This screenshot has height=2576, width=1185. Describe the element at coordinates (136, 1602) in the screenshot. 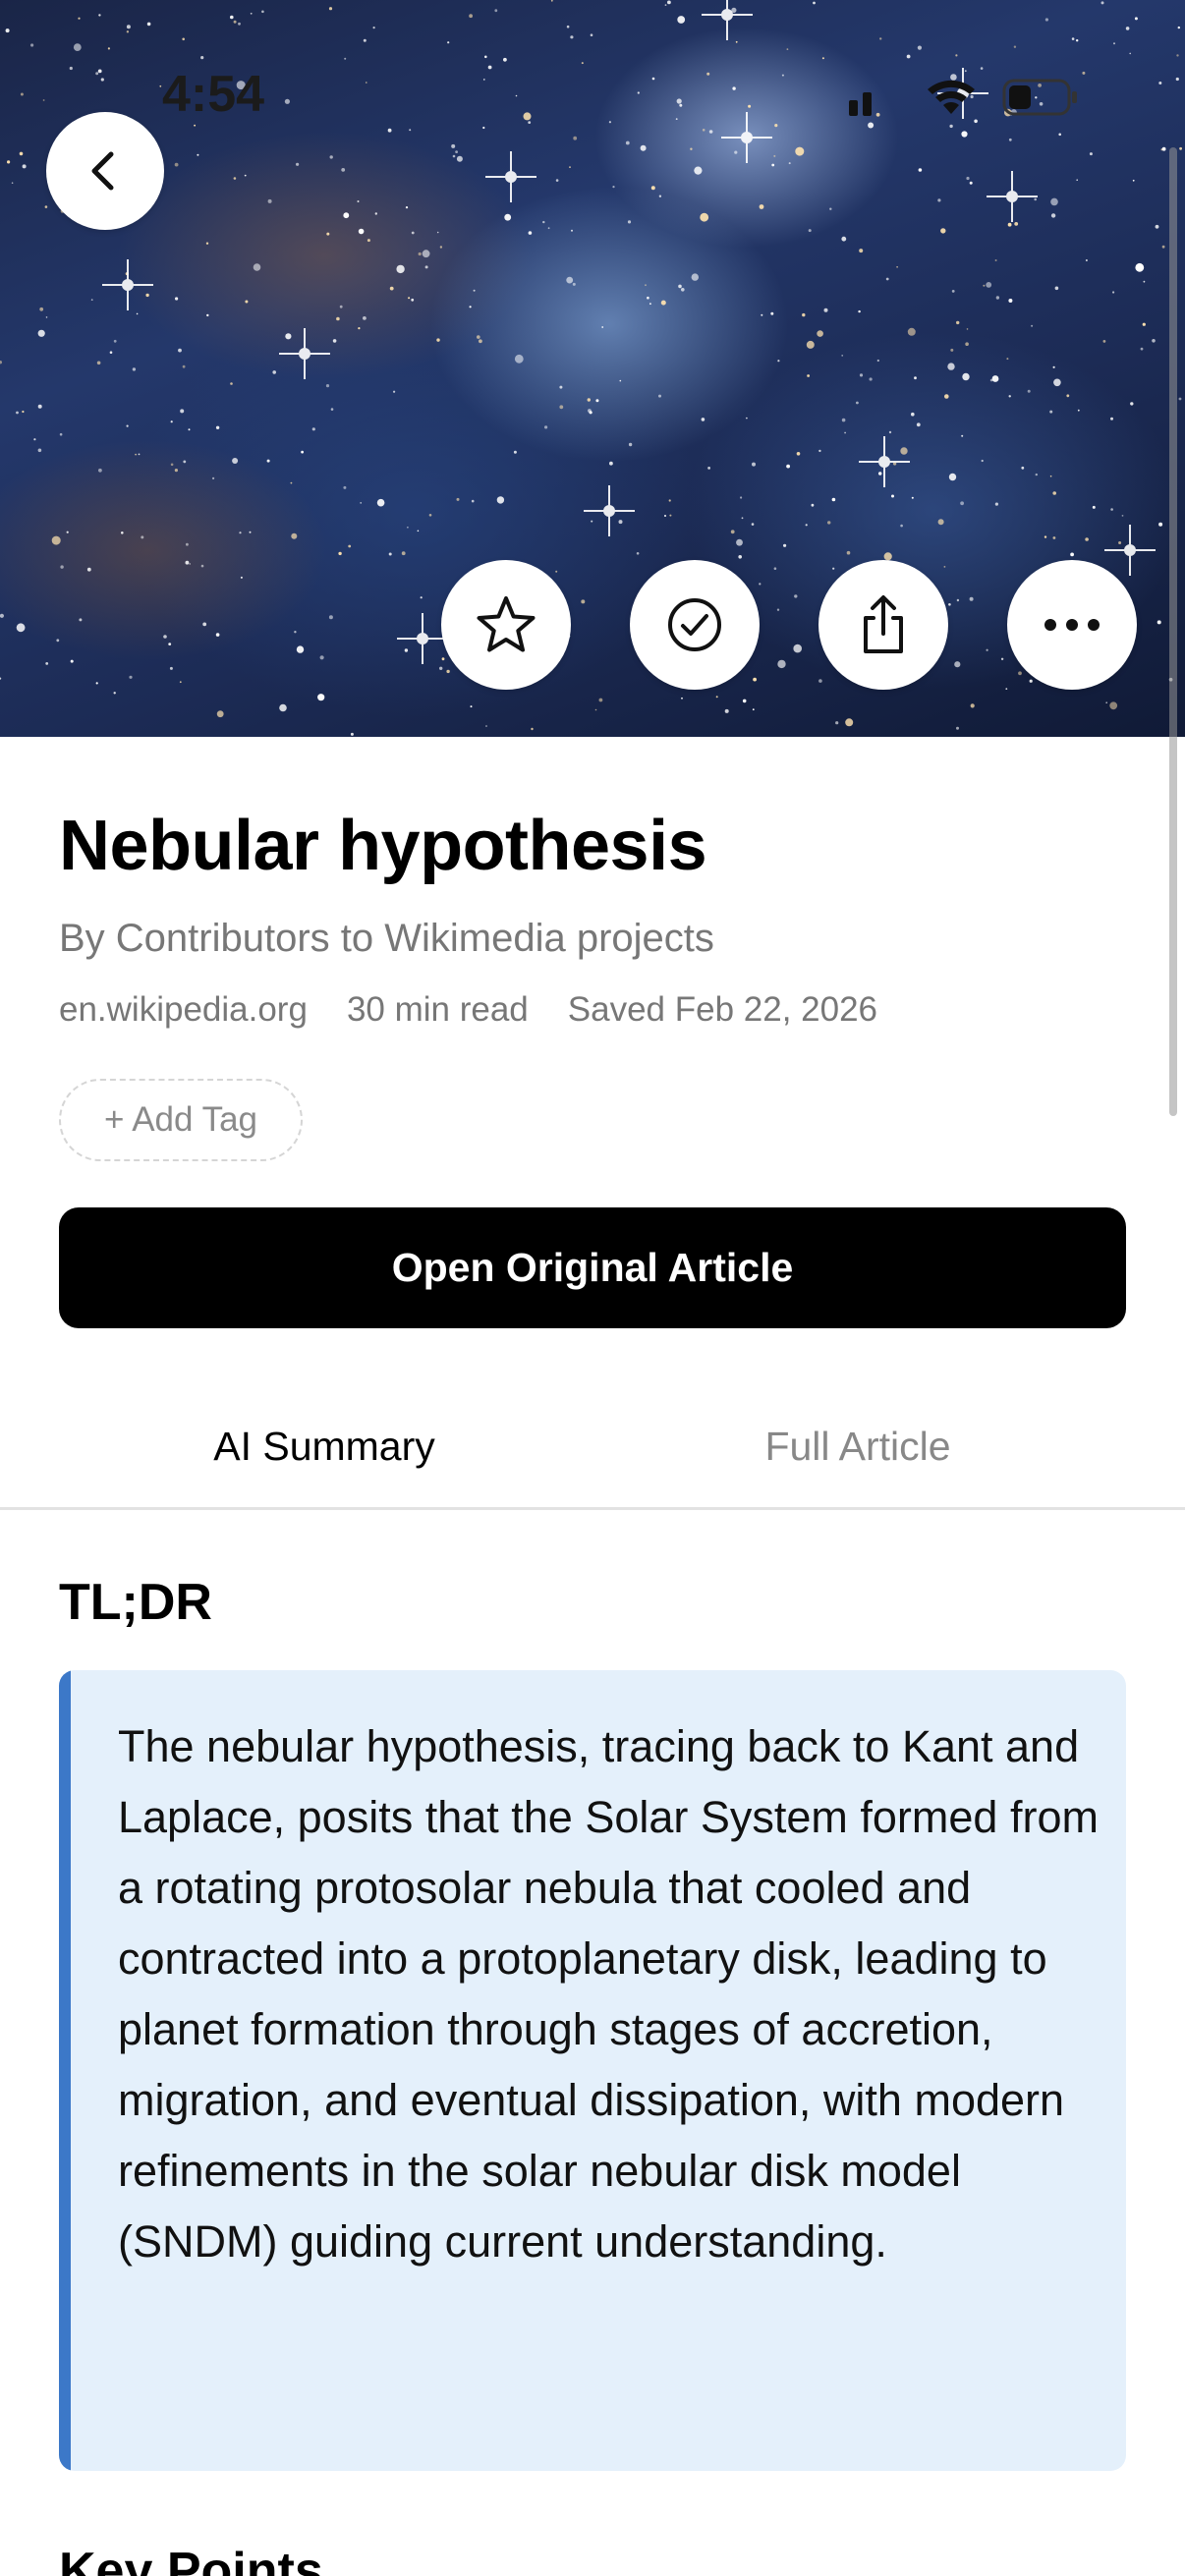

I see `tldr-heading: TL;DR` at that location.